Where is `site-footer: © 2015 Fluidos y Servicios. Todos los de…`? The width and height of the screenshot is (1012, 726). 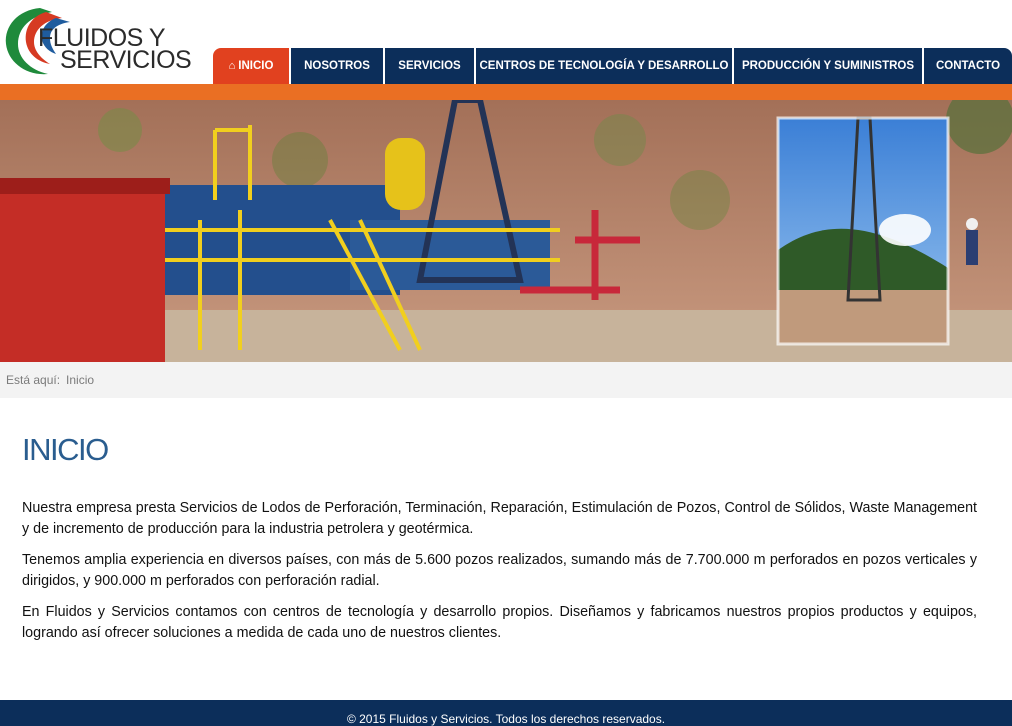 site-footer: © 2015 Fluidos y Servicios. Todos los de… is located at coordinates (506, 713).